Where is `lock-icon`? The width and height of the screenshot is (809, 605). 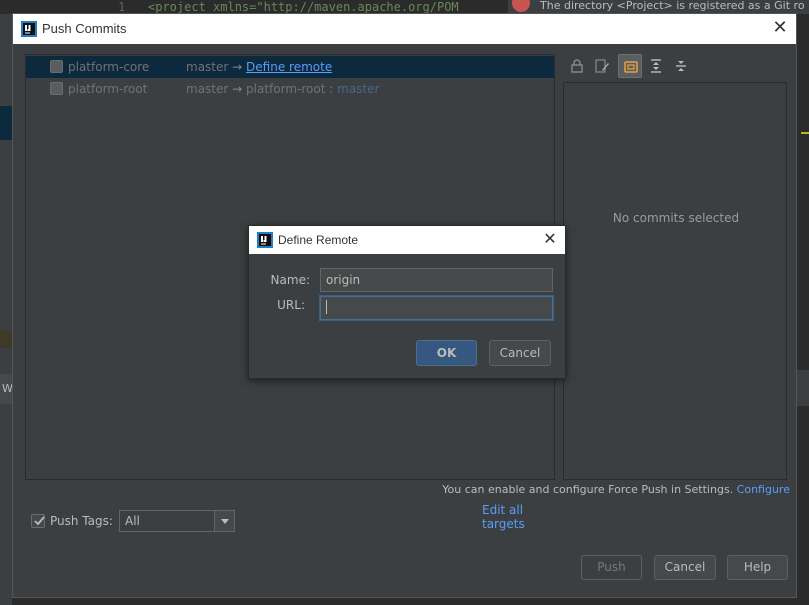 lock-icon is located at coordinates (577, 66).